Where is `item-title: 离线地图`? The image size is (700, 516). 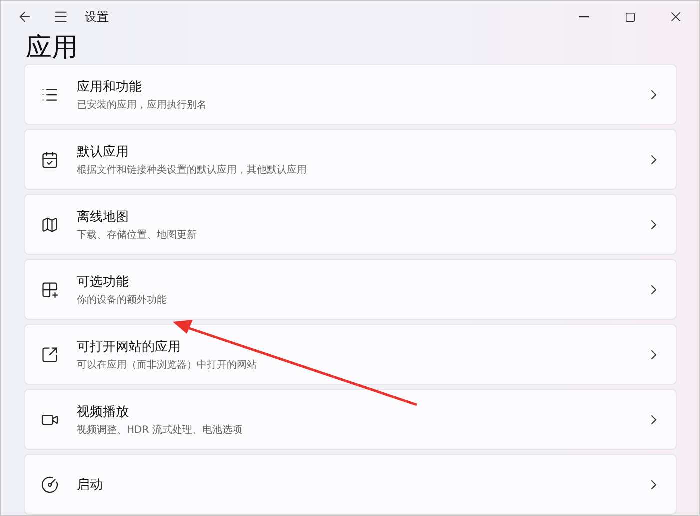 item-title: 离线地图 is located at coordinates (103, 217).